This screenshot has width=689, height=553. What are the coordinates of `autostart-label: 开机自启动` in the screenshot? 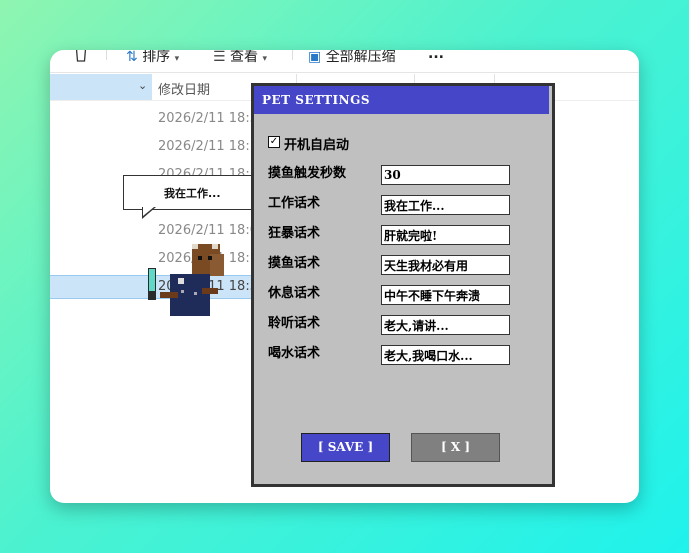 It's located at (317, 145).